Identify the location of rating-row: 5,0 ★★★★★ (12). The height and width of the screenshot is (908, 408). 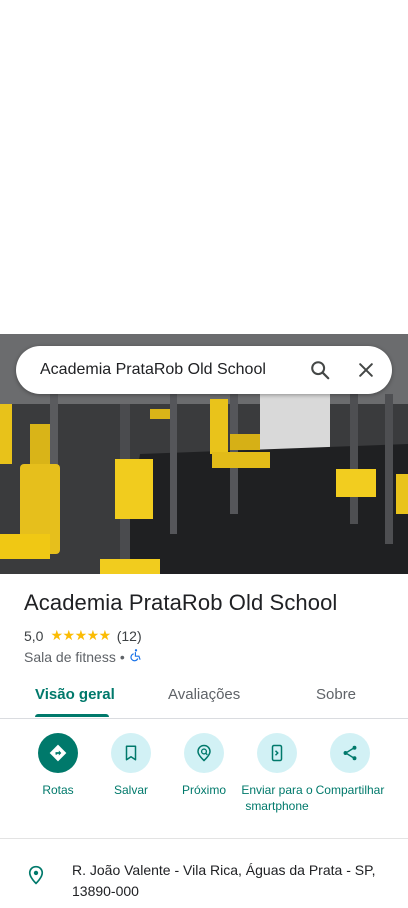
(83, 635).